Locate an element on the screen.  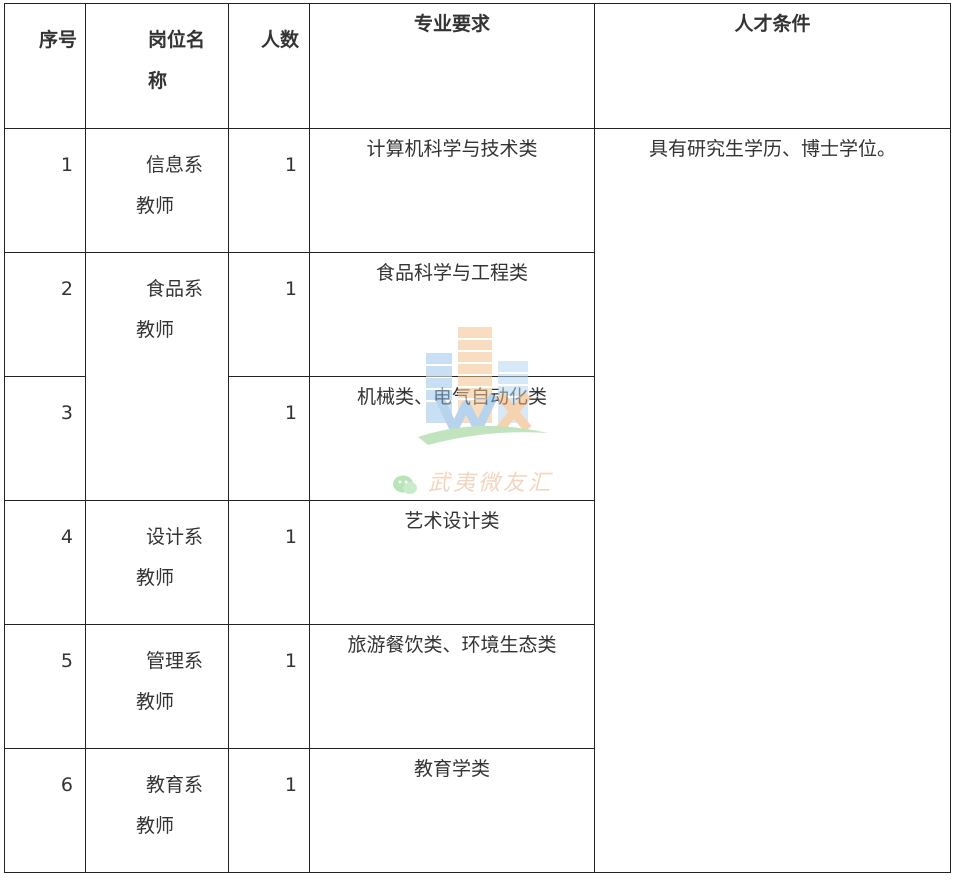
cell-post: 设计系教师 is located at coordinates (157, 562).